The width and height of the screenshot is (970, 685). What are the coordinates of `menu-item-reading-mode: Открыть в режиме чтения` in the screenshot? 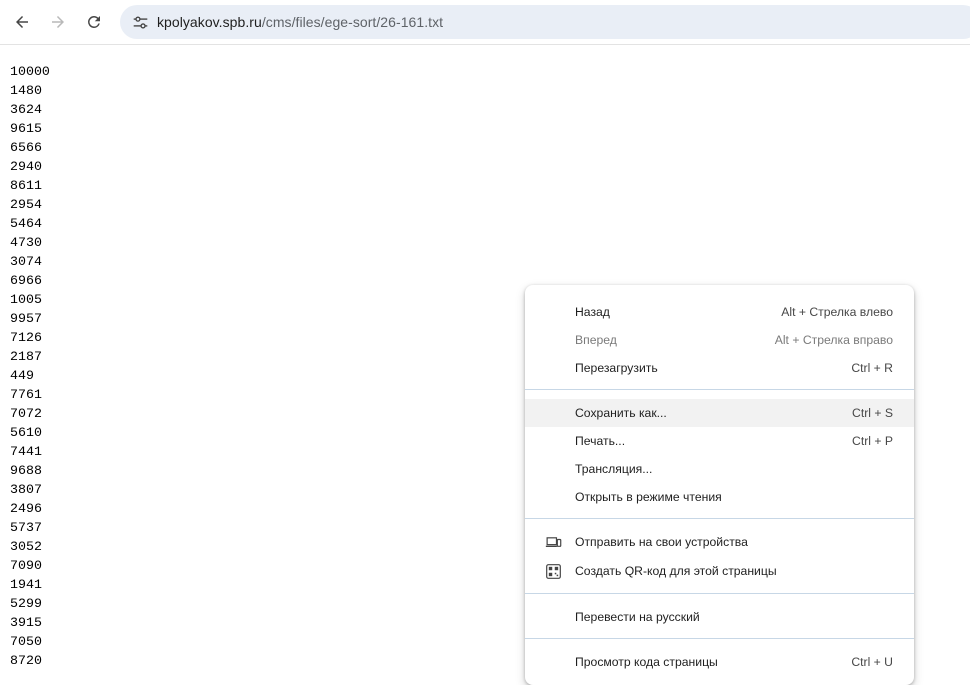 It's located at (719, 497).